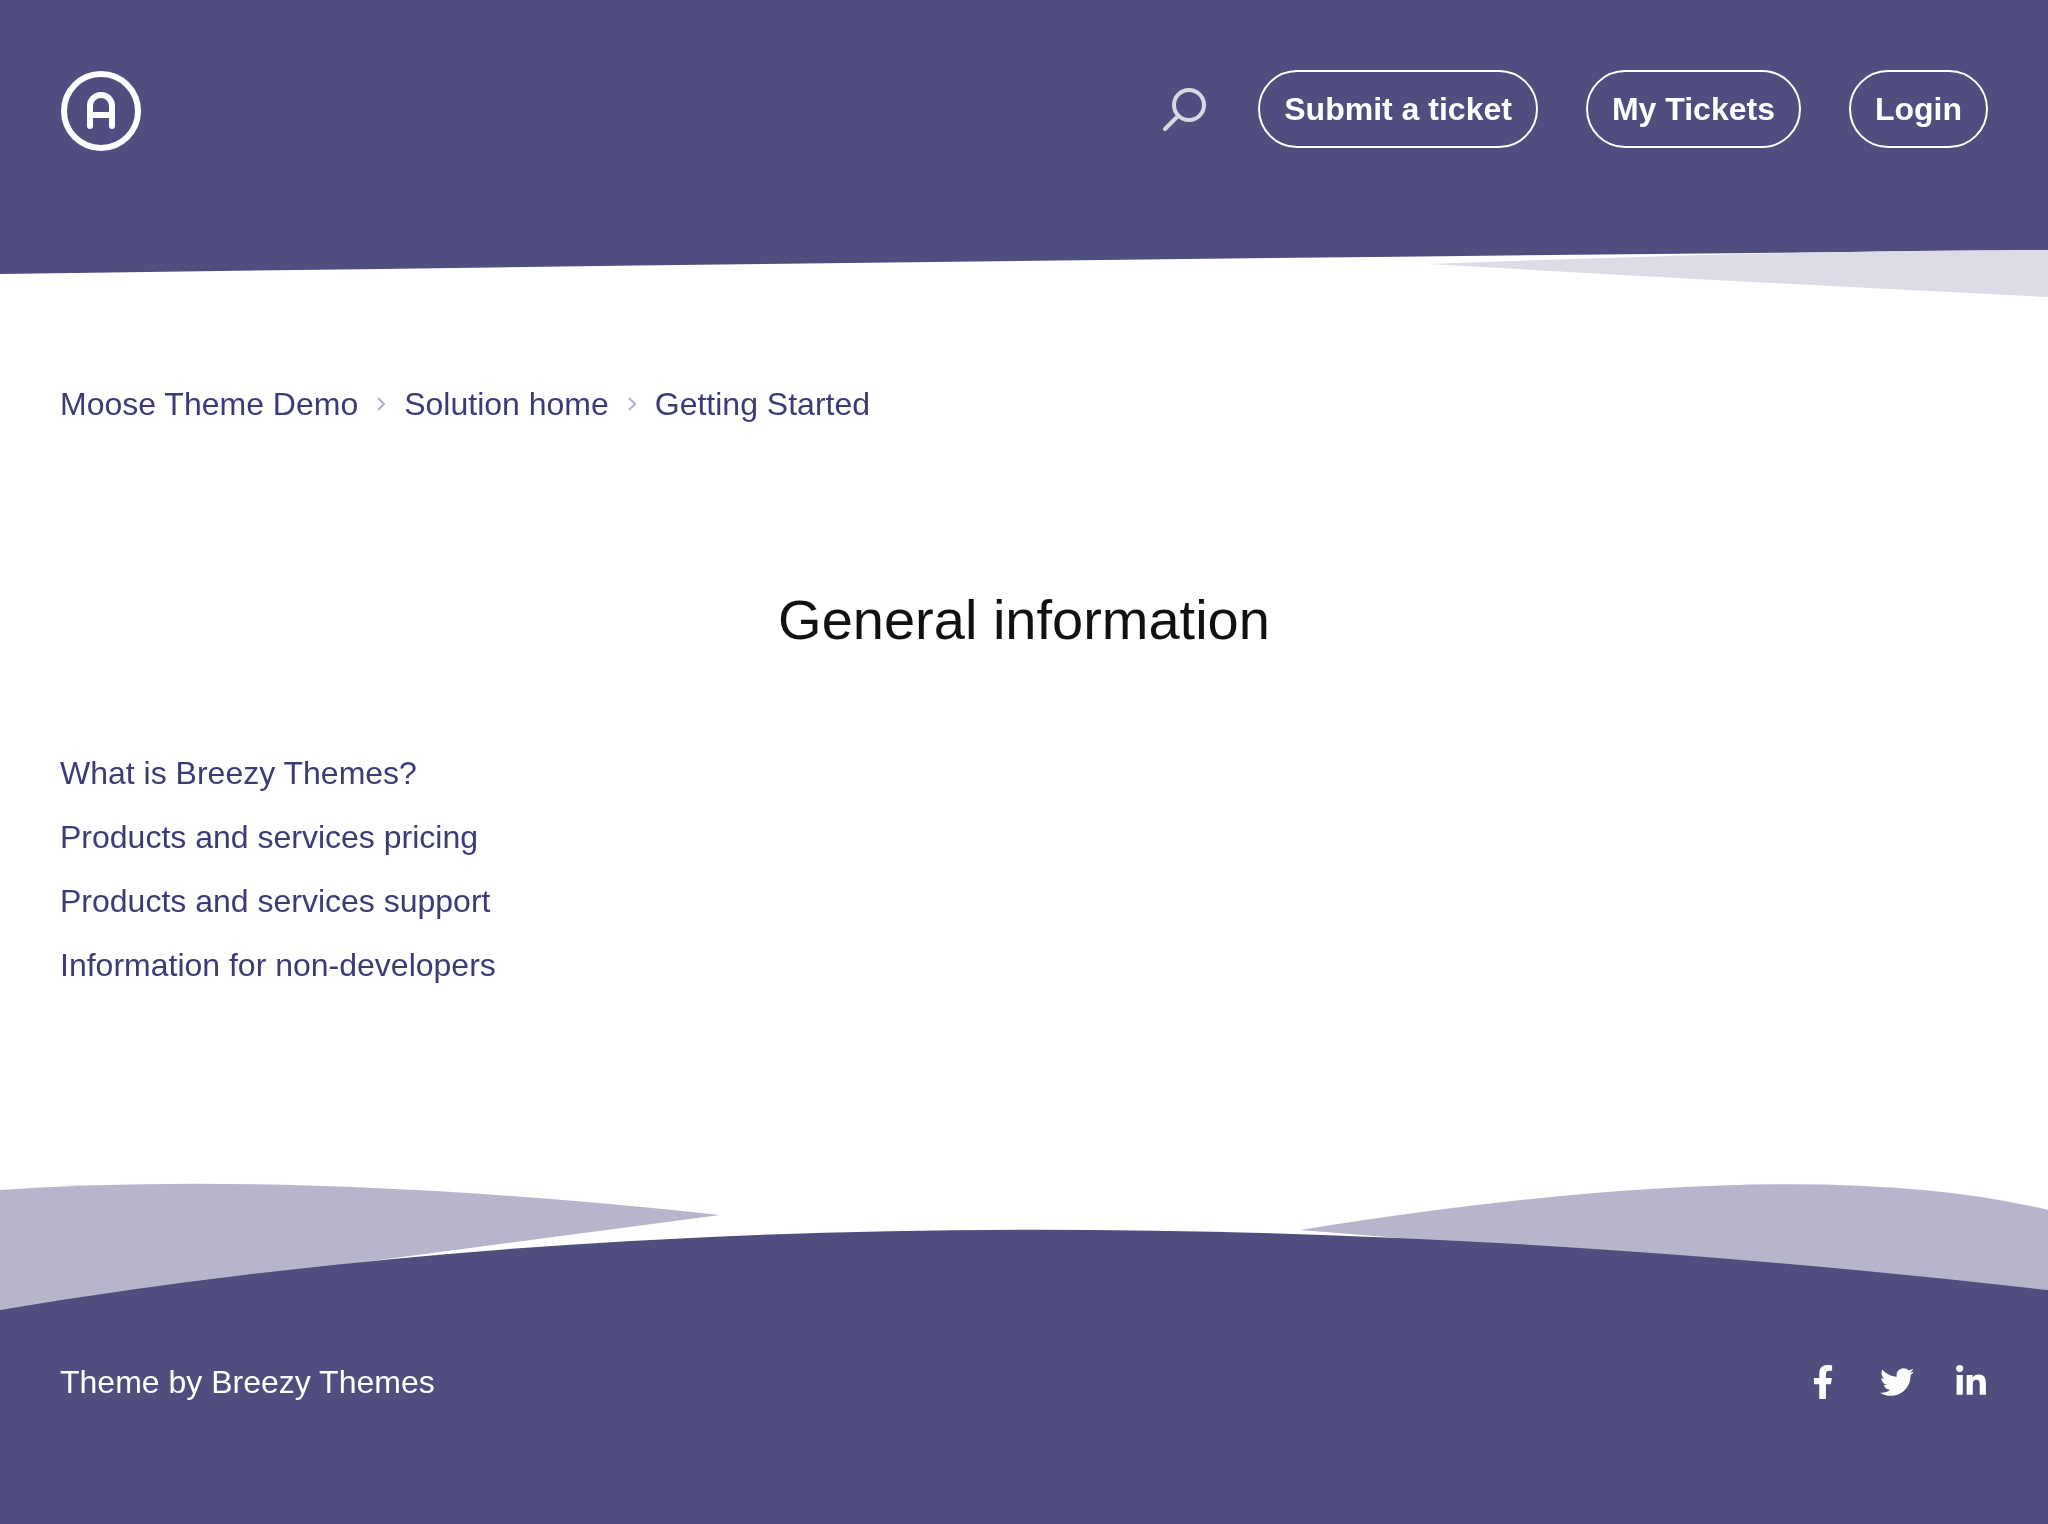 The image size is (2048, 1524). I want to click on article-link: Products and services support, so click(275, 901).